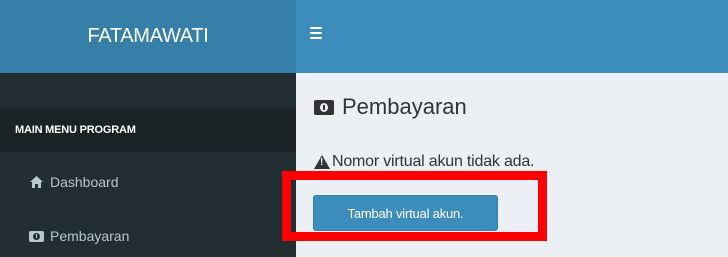 Image resolution: width=728 pixels, height=257 pixels. I want to click on sidebar-menu-header: MAIN MENU PROGRAM, so click(148, 130).